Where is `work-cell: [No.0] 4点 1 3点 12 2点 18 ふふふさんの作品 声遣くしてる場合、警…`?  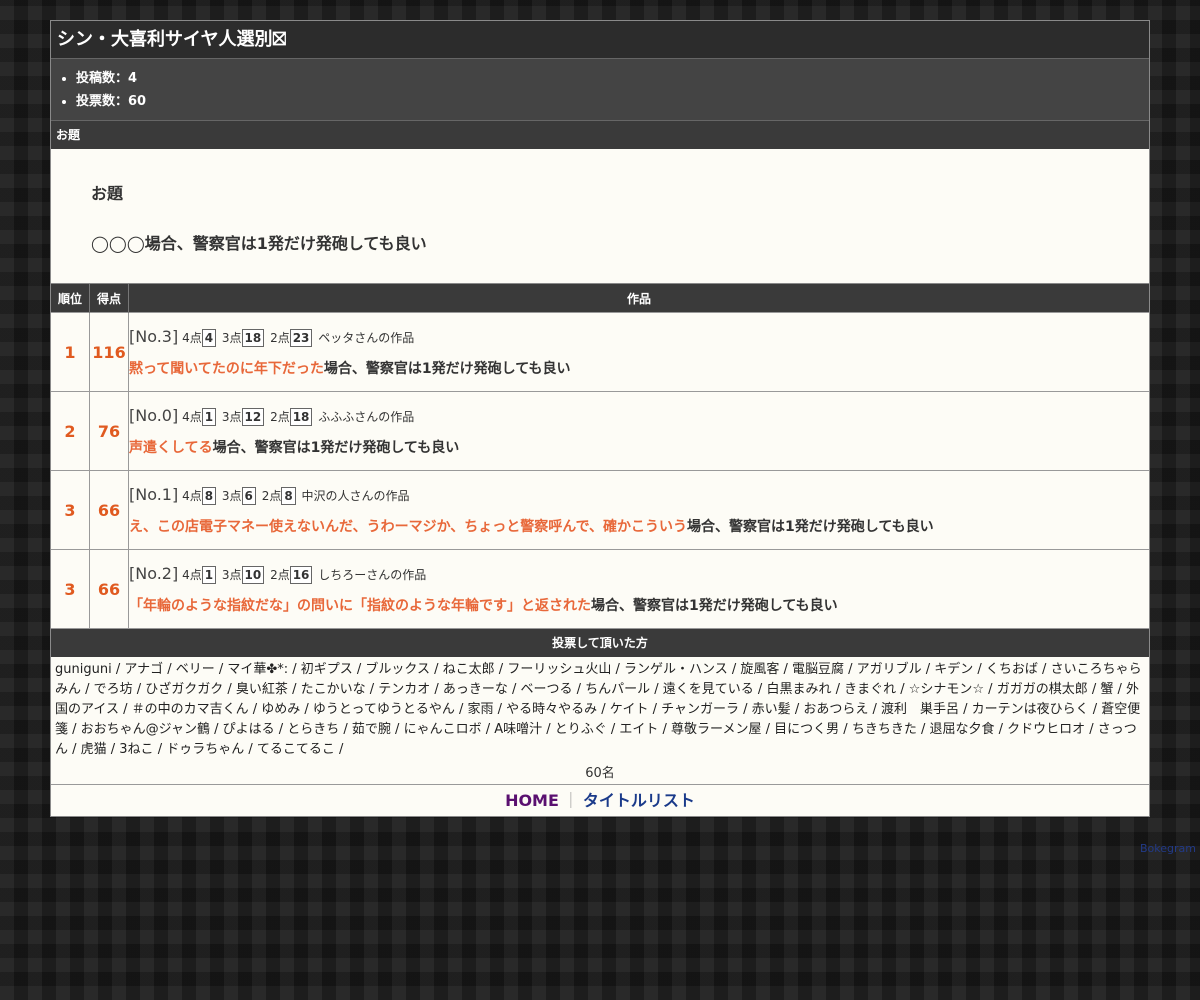 work-cell: [No.0] 4点 1 3点 12 2点 18 ふふふさんの作品 声遣くしてる場合、警… is located at coordinates (638, 431).